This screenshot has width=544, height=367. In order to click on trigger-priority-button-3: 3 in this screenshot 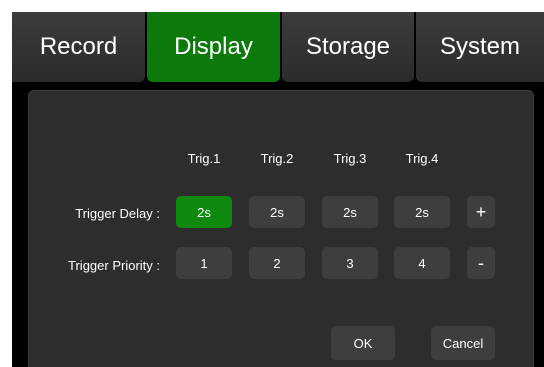, I will do `click(350, 263)`.